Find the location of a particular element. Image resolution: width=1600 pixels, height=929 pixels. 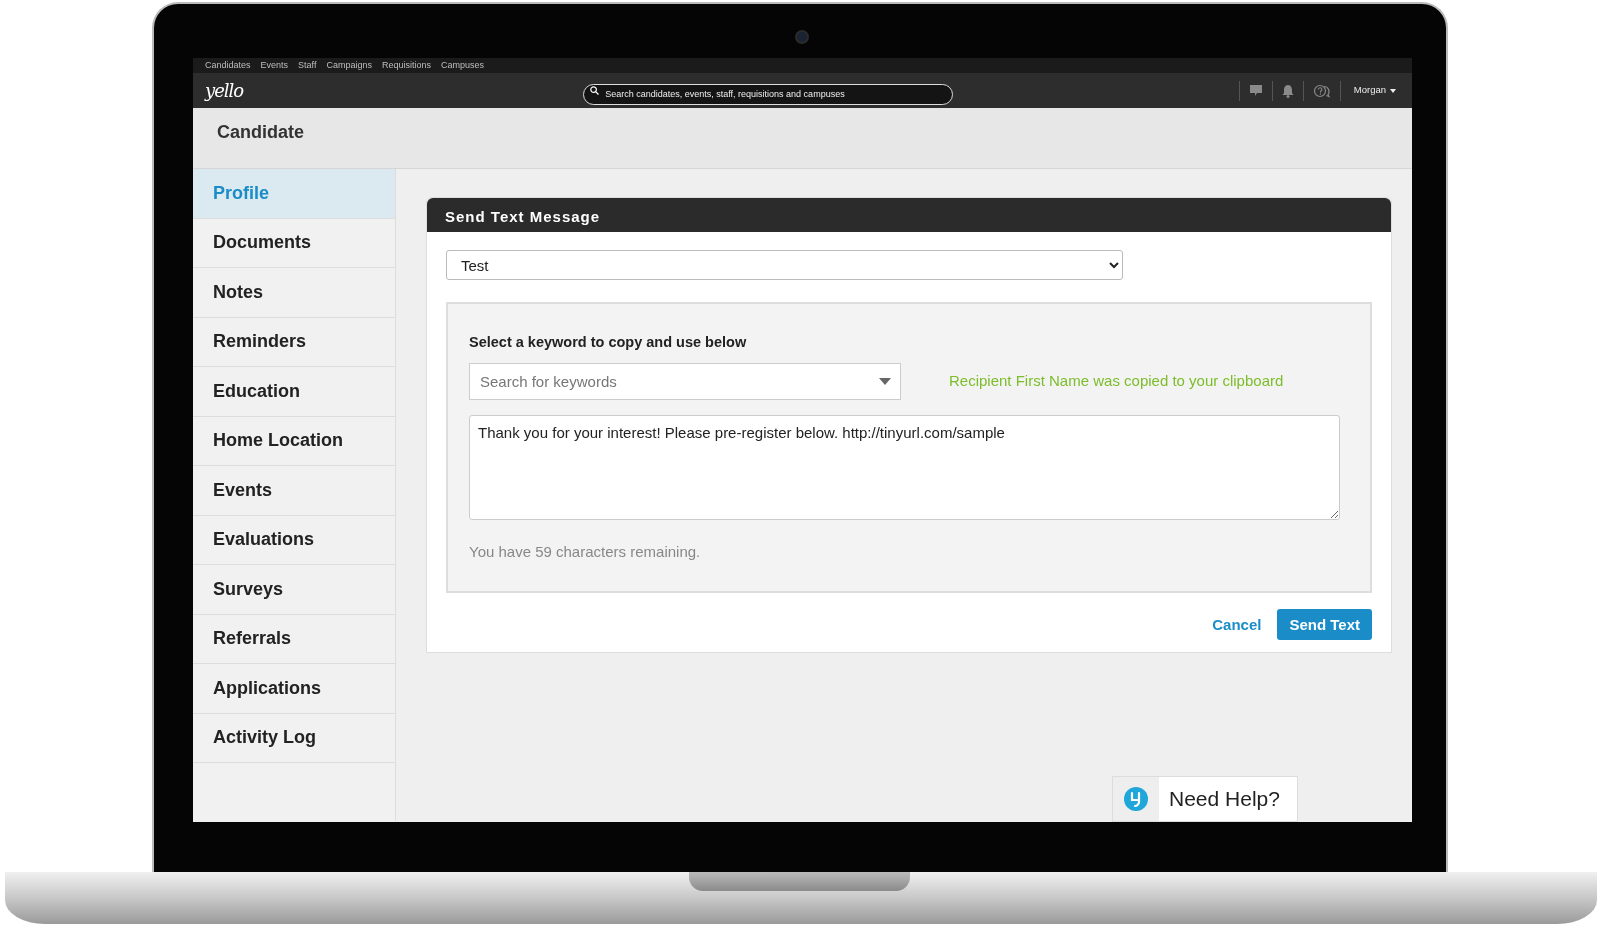

template-select: Test is located at coordinates (784, 265).